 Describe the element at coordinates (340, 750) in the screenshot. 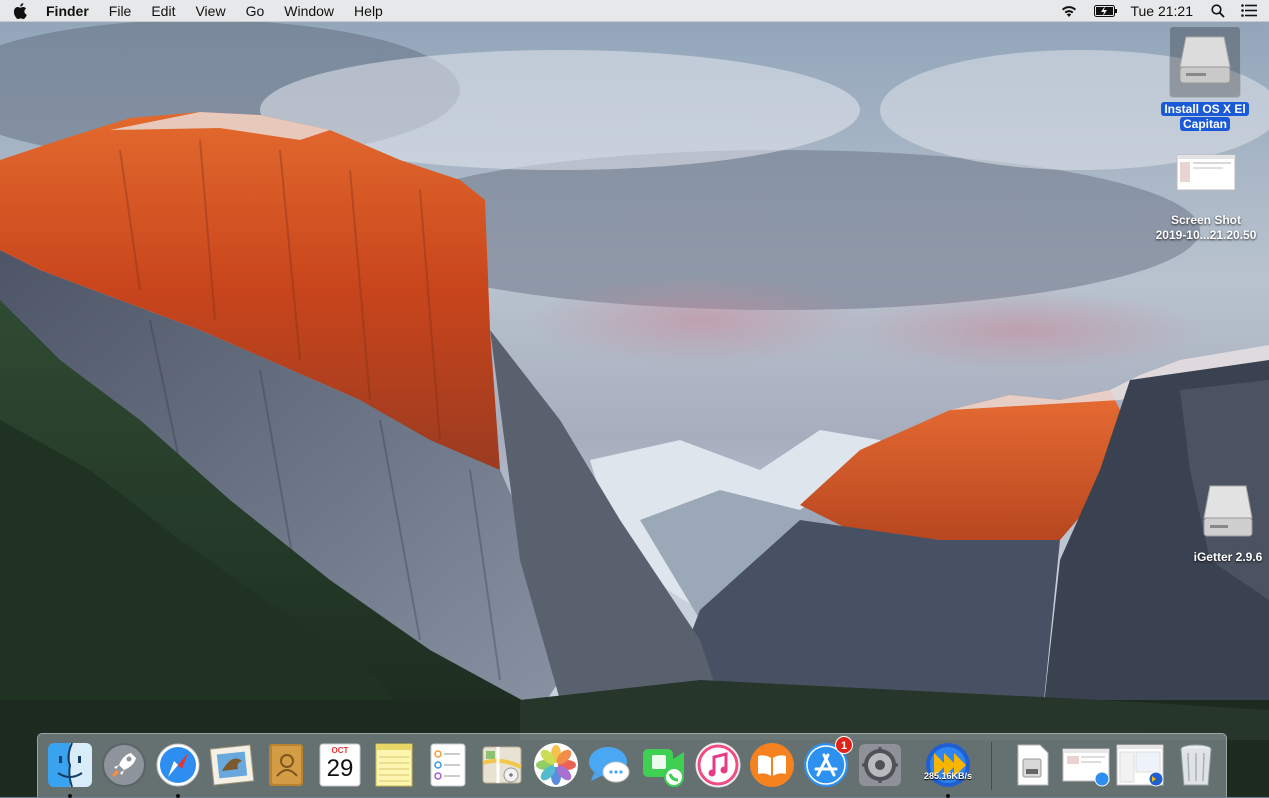

I see `calendar-month: OCT` at that location.